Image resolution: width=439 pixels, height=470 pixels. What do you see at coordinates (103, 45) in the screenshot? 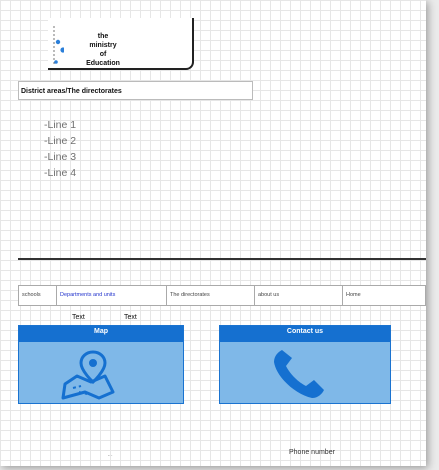
I see `logo-line: ministry` at bounding box center [103, 45].